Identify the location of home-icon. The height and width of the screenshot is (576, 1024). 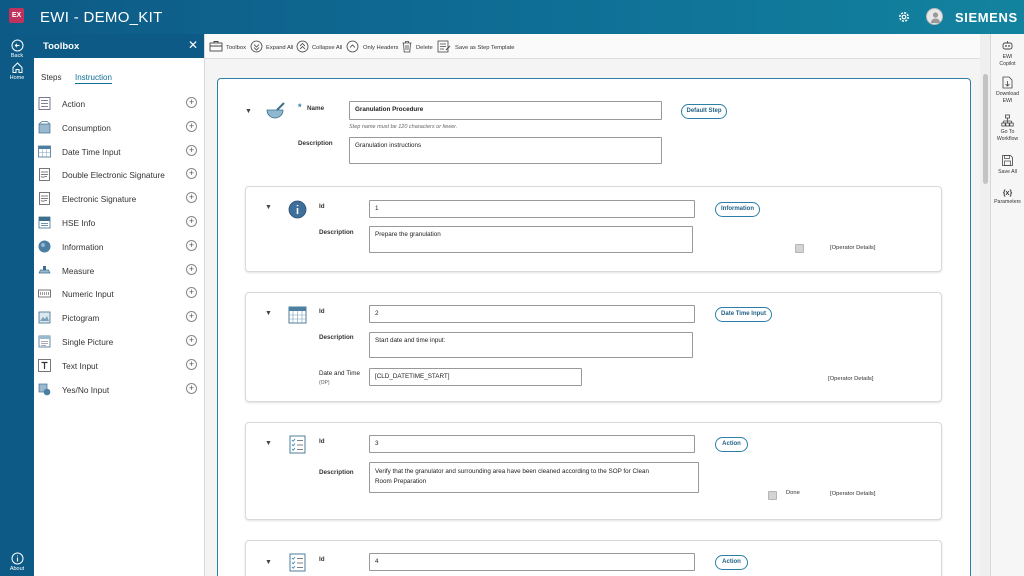
(17, 67).